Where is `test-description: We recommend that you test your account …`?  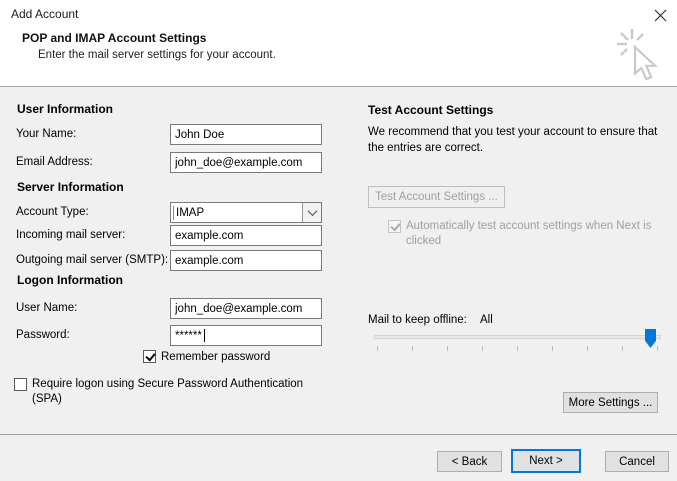 test-description: We recommend that you test your account … is located at coordinates (513, 140).